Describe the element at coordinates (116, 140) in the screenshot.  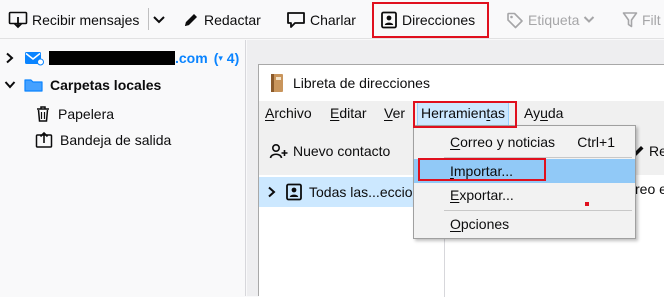
I see `outbox-label: Bandeja de salida` at that location.